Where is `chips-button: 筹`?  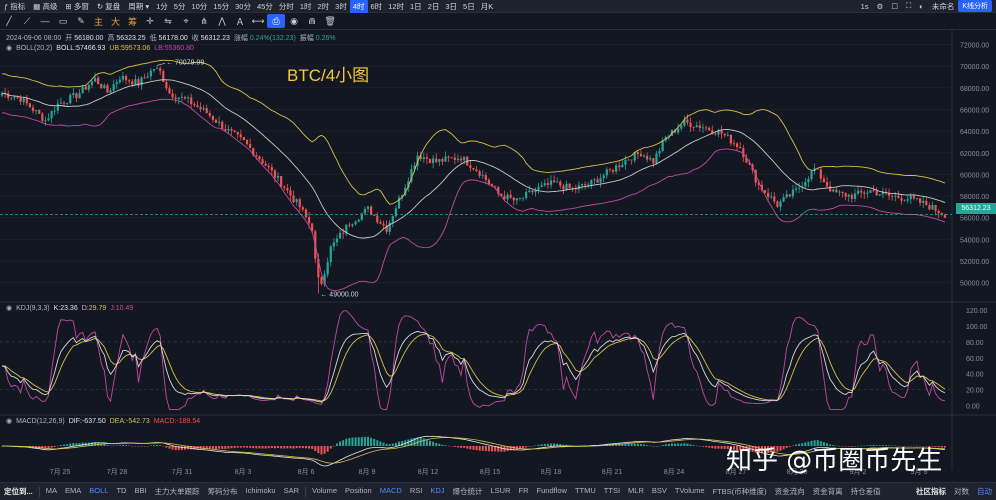 chips-button: 筹 is located at coordinates (132, 21).